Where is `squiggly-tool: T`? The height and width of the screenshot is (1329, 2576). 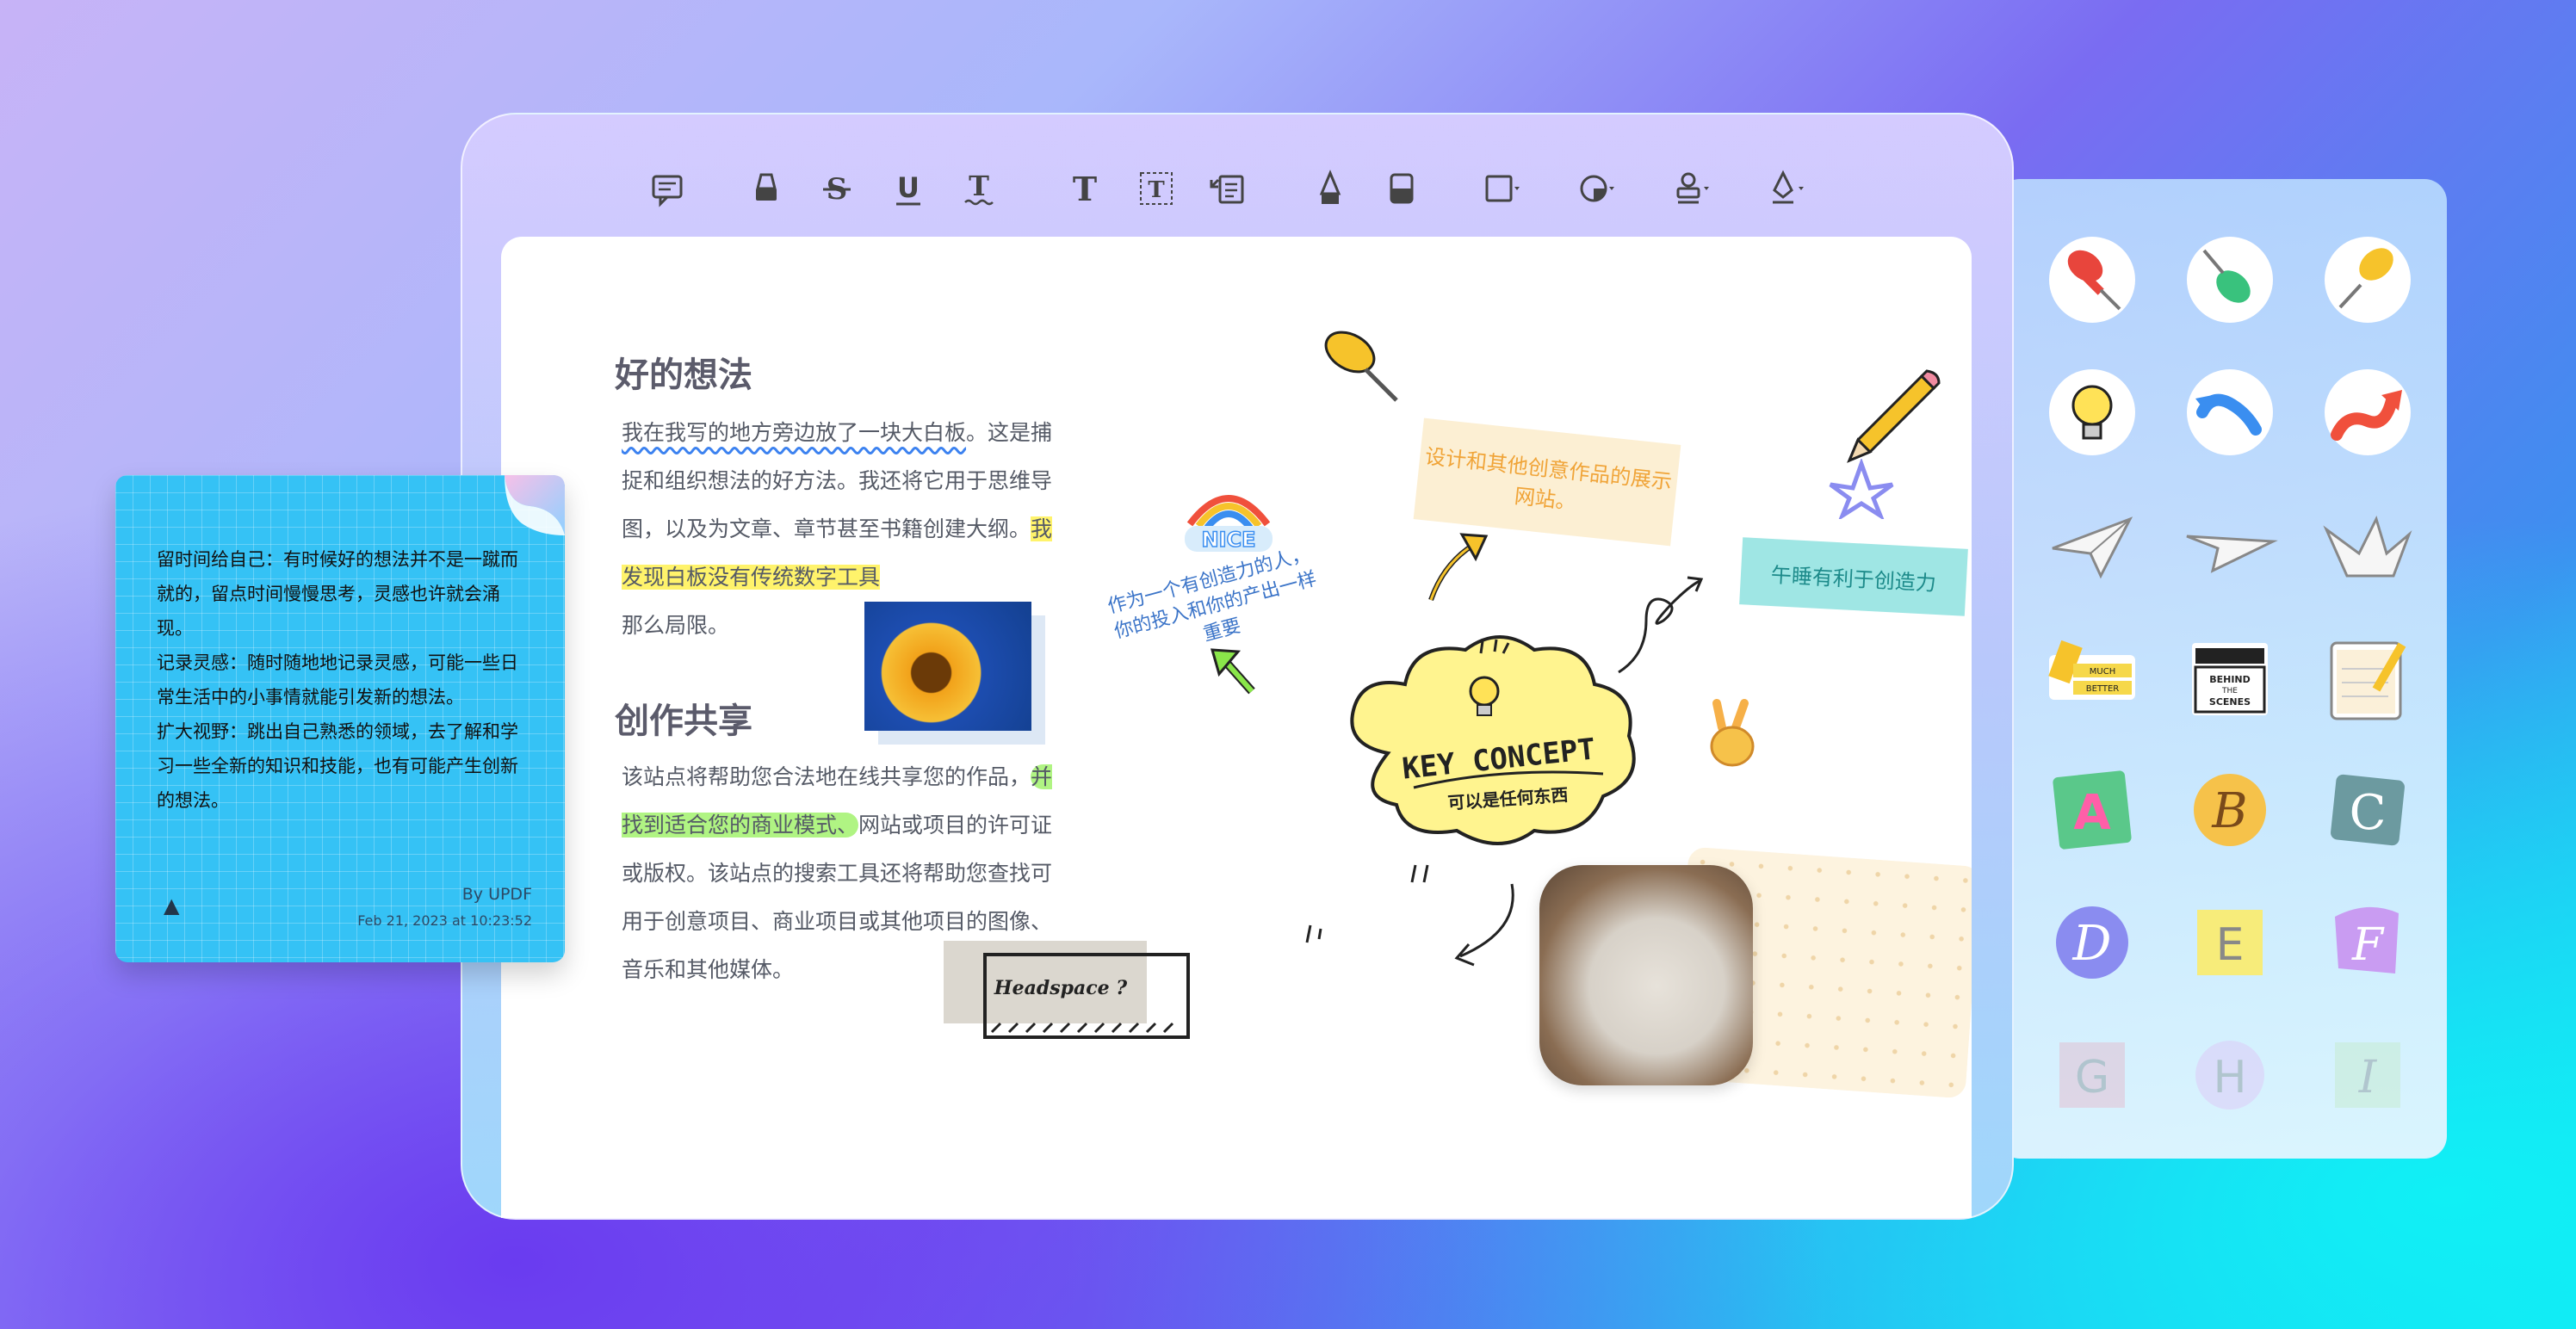
squiggly-tool: T is located at coordinates (979, 188).